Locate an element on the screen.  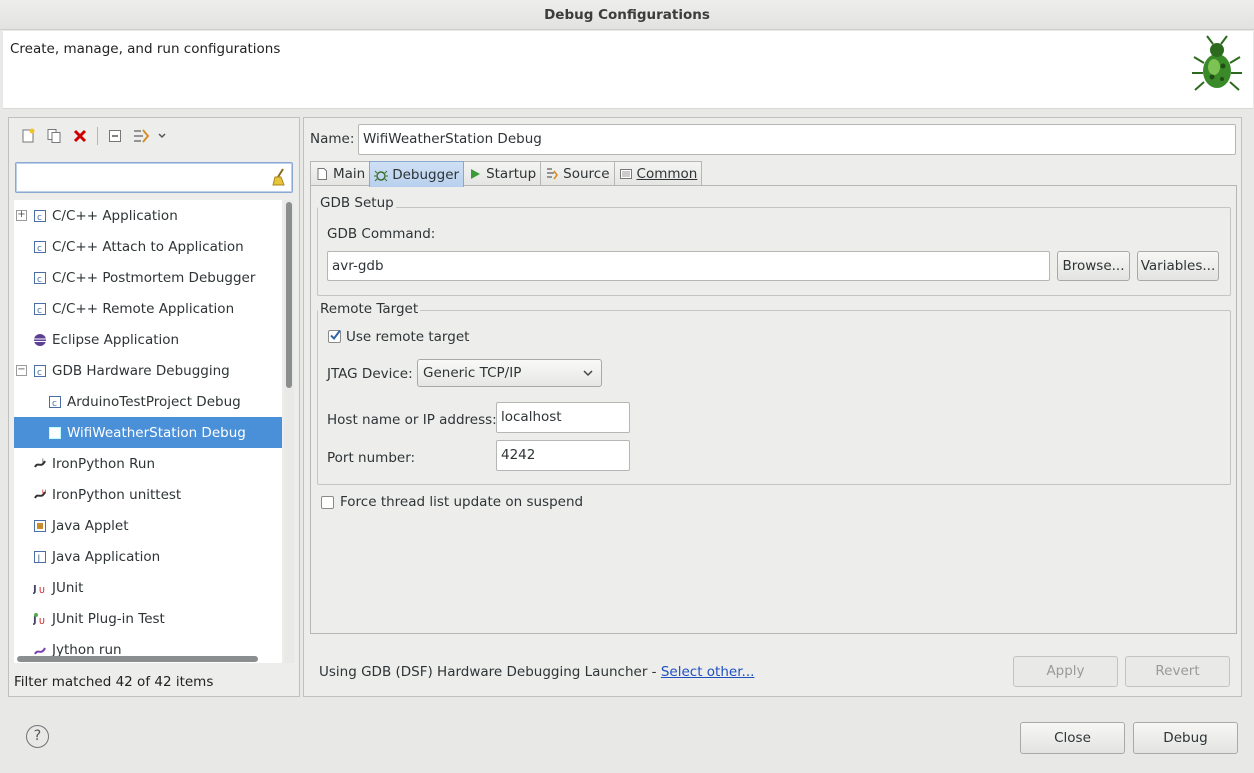
use-remote-target-label: Use remote target is located at coordinates (407, 337).